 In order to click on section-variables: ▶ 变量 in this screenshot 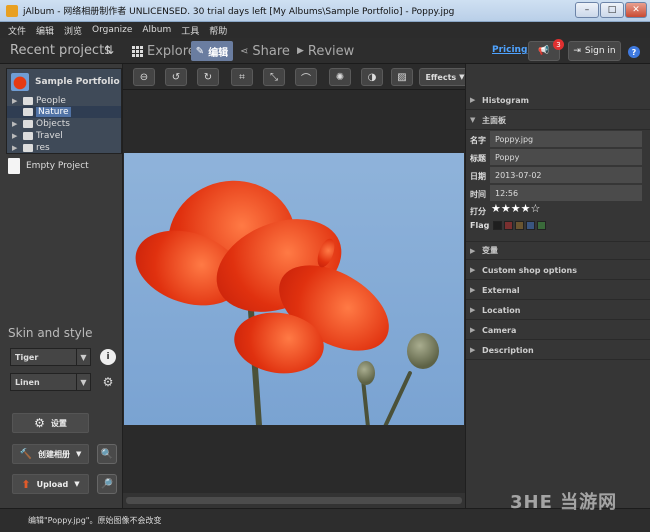, I will do `click(558, 250)`.